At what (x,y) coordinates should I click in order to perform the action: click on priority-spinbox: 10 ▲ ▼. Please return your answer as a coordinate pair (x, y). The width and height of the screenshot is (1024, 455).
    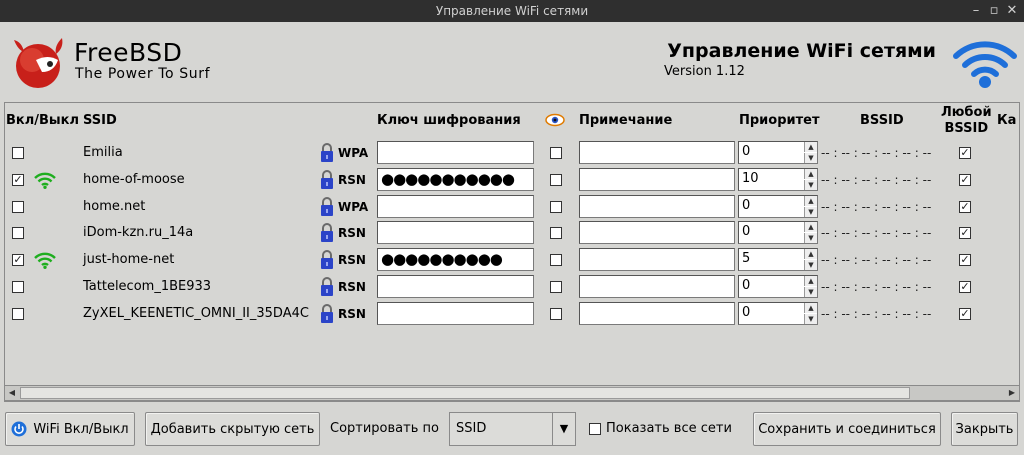
    Looking at the image, I should click on (778, 179).